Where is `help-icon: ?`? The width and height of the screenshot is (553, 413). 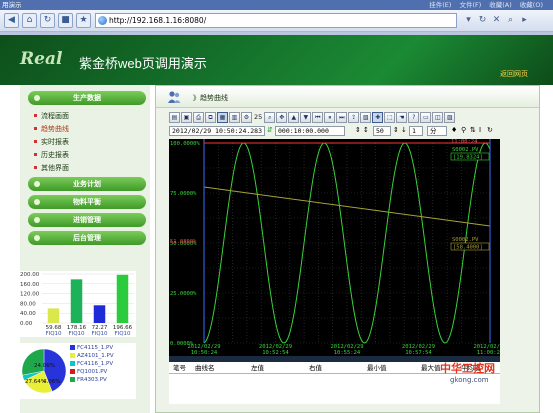 help-icon: ? is located at coordinates (414, 117).